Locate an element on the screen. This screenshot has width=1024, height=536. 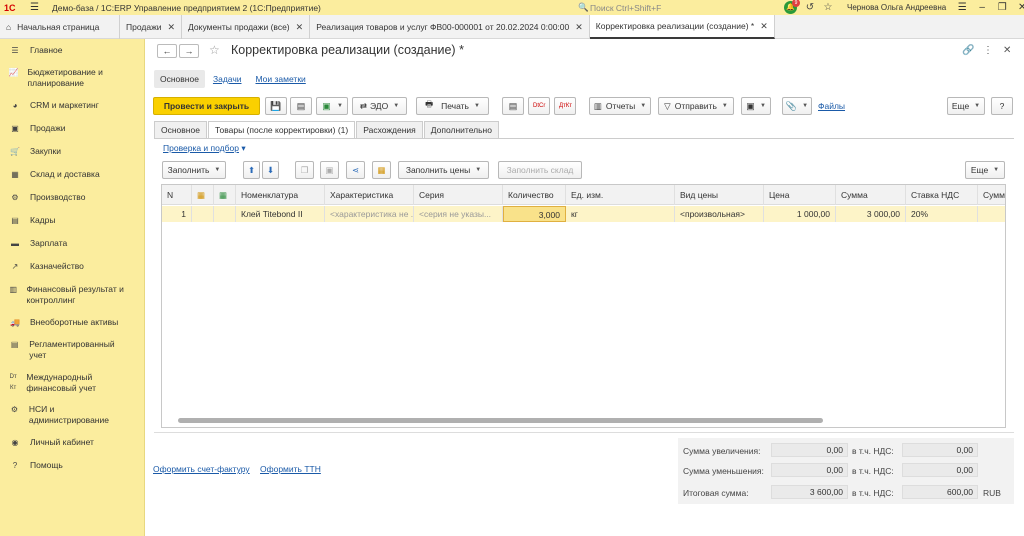
dt-kt-button: ДтКт is located at coordinates (565, 106).